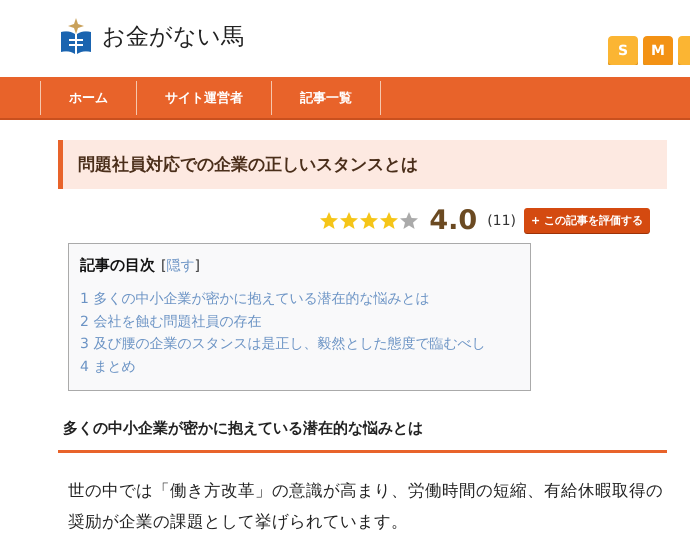 This screenshot has height=554, width=690. Describe the element at coordinates (366, 506) in the screenshot. I see `paragraph: 世の中では「働き方改革」の意識が高まり、労働時間の短縮、有給休暇取得の奨励が企業の課題として挙げられています。` at that location.